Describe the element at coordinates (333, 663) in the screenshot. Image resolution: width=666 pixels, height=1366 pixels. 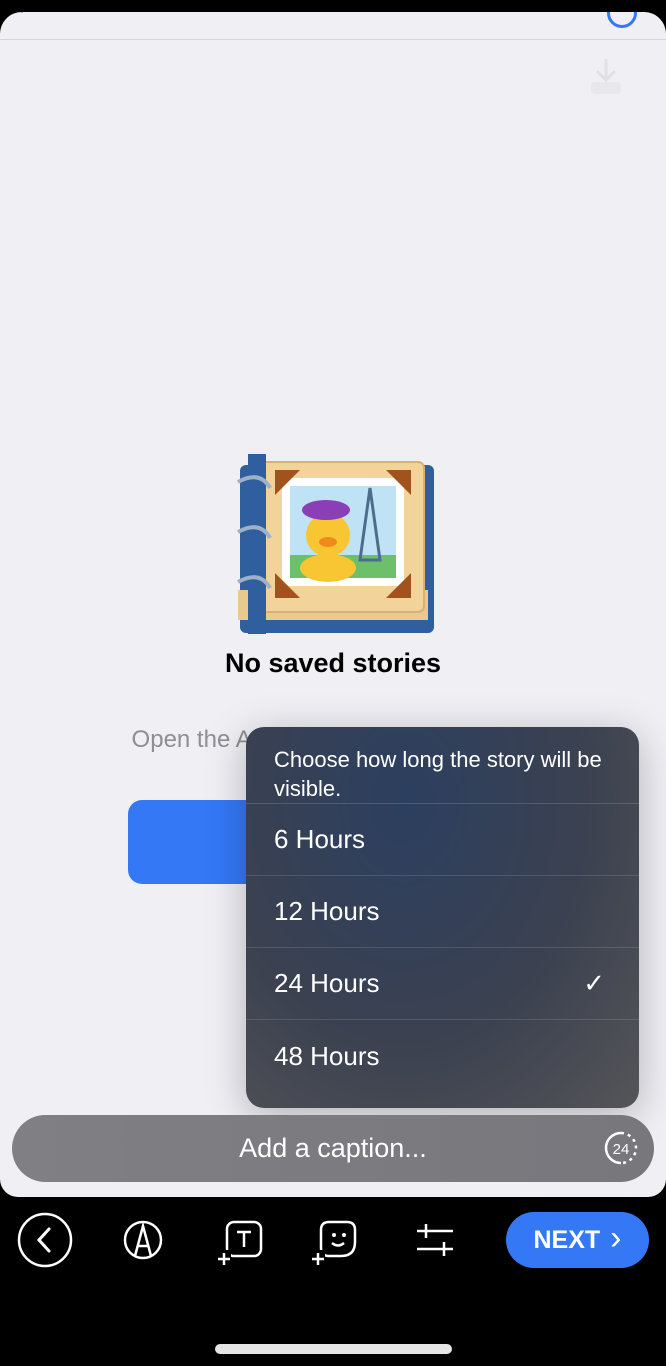
I see `empty-state-title: No saved stories` at that location.